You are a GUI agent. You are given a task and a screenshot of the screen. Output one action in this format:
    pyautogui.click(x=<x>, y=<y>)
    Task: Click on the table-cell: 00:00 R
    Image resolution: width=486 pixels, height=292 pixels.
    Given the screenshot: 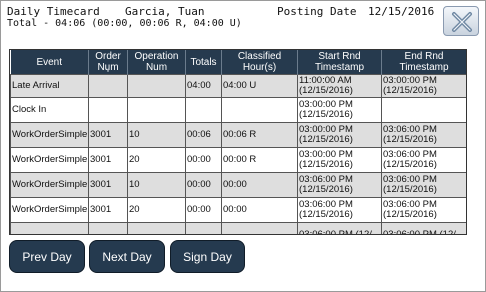 What is the action you would take?
    pyautogui.click(x=259, y=160)
    